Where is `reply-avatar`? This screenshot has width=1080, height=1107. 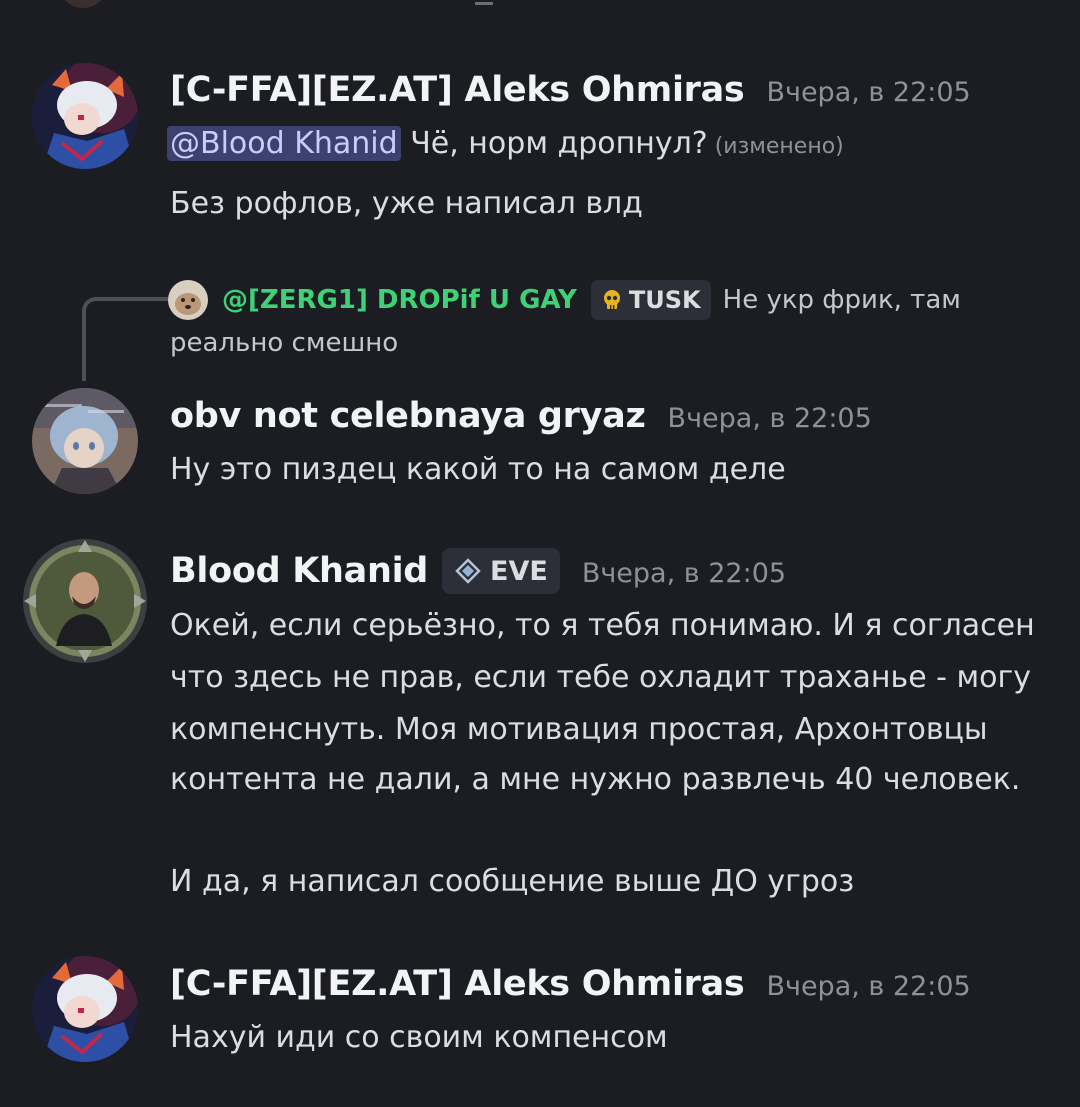
reply-avatar is located at coordinates (188, 300).